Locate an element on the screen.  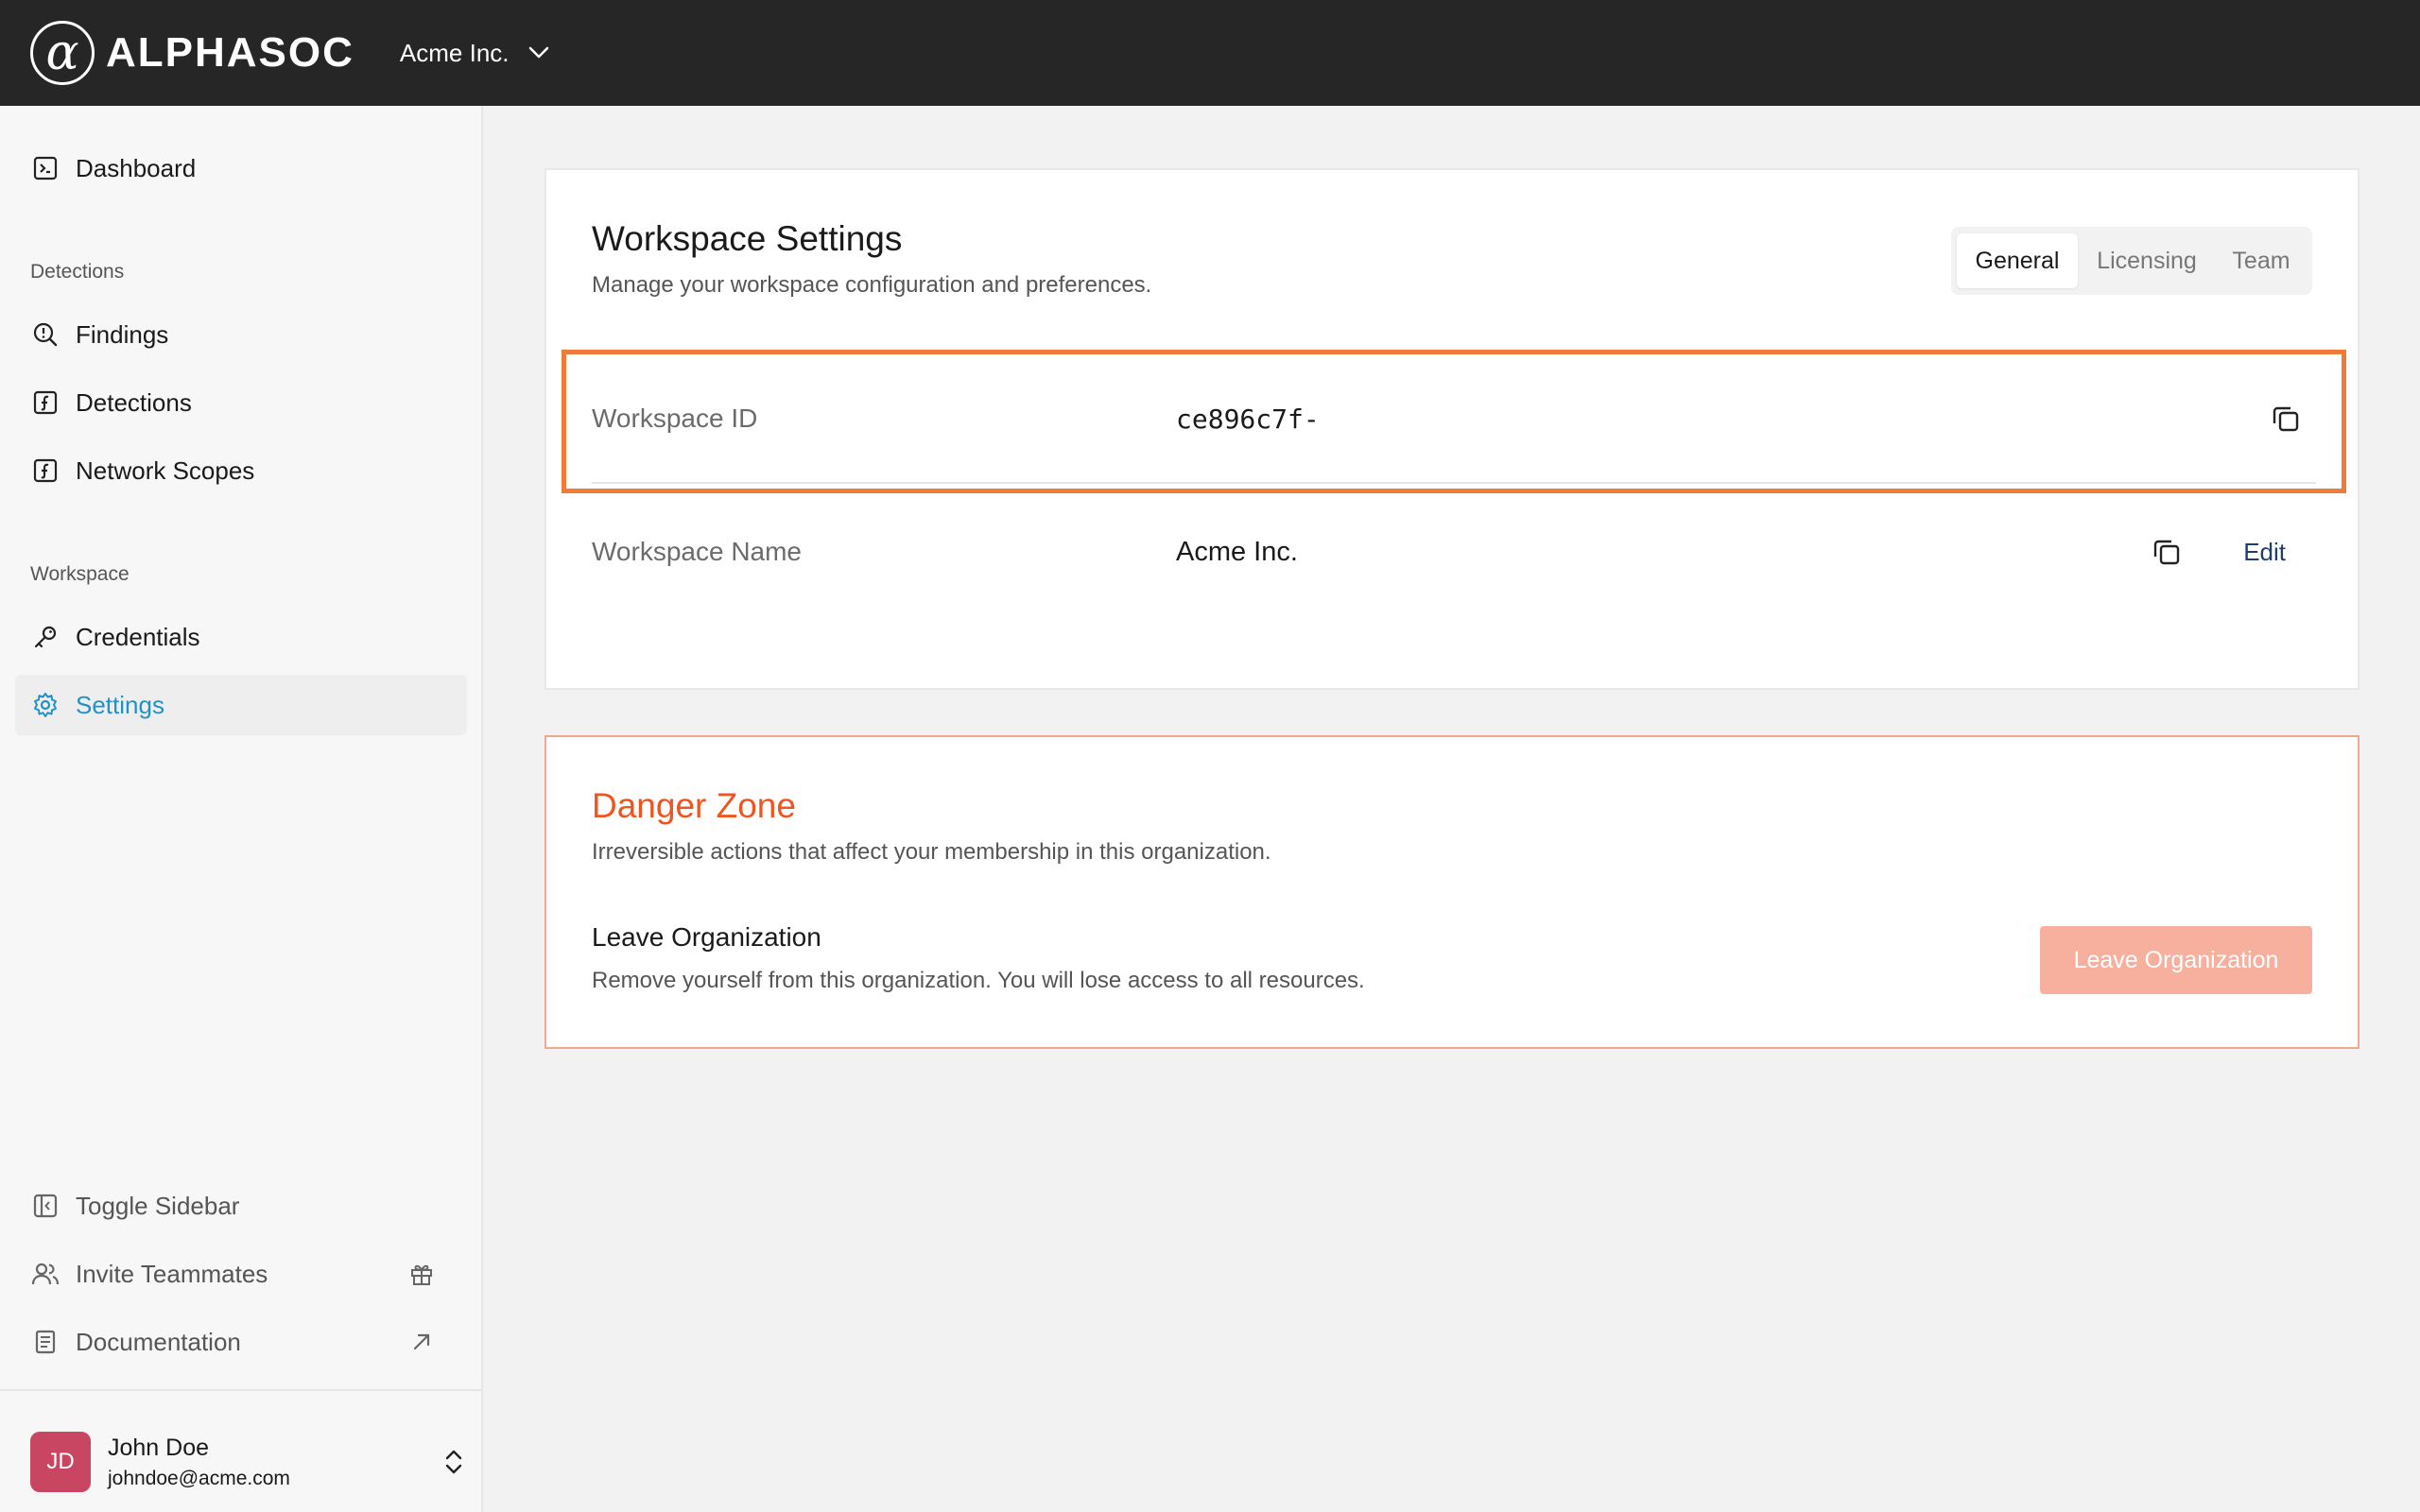
workspace-name-label: Workspace Name is located at coordinates (697, 551).